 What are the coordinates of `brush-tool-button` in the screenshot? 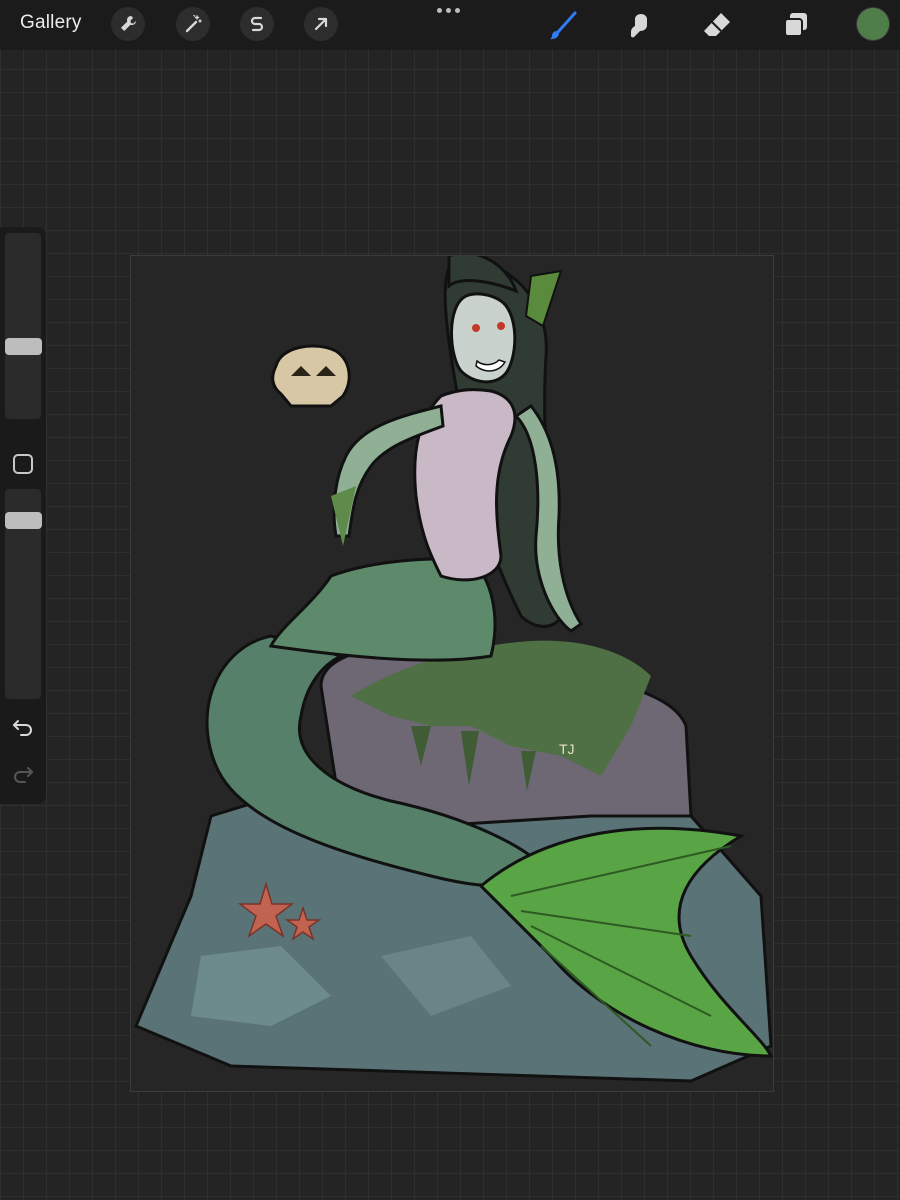 It's located at (563, 25).